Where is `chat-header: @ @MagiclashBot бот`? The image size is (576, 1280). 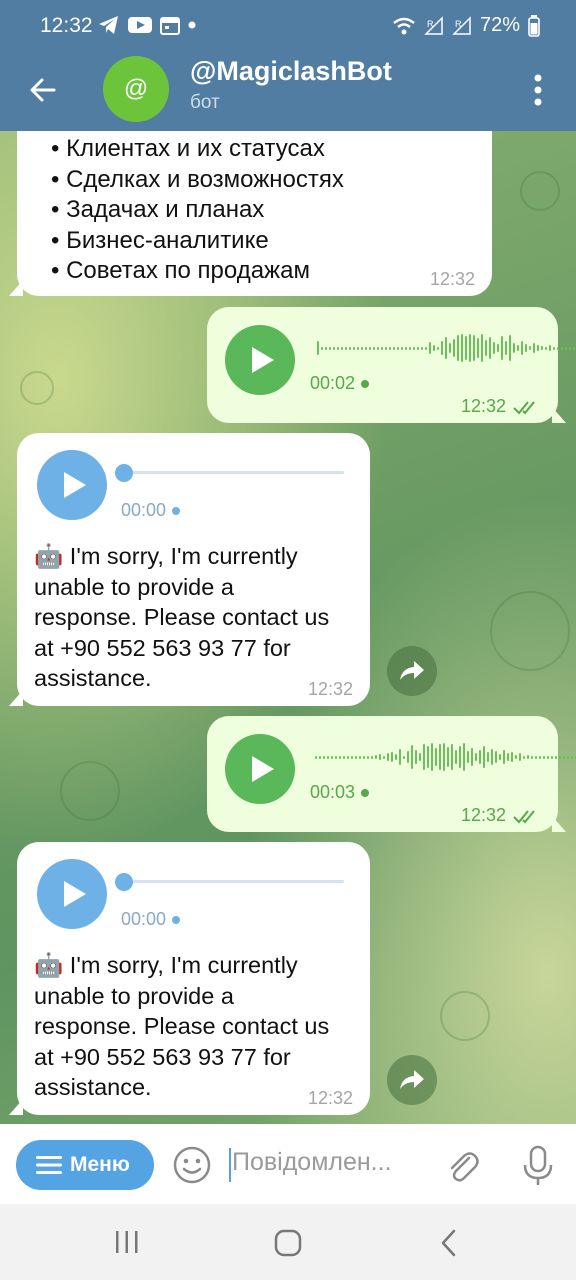 chat-header: @ @MagiclashBot бот is located at coordinates (288, 91).